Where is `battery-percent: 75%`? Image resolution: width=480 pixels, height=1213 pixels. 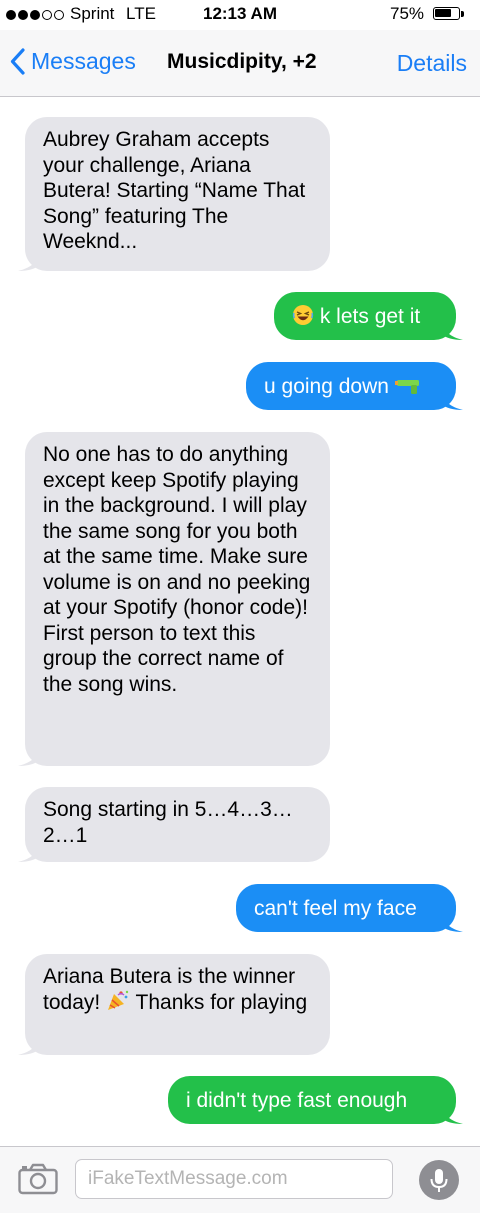 battery-percent: 75% is located at coordinates (407, 13).